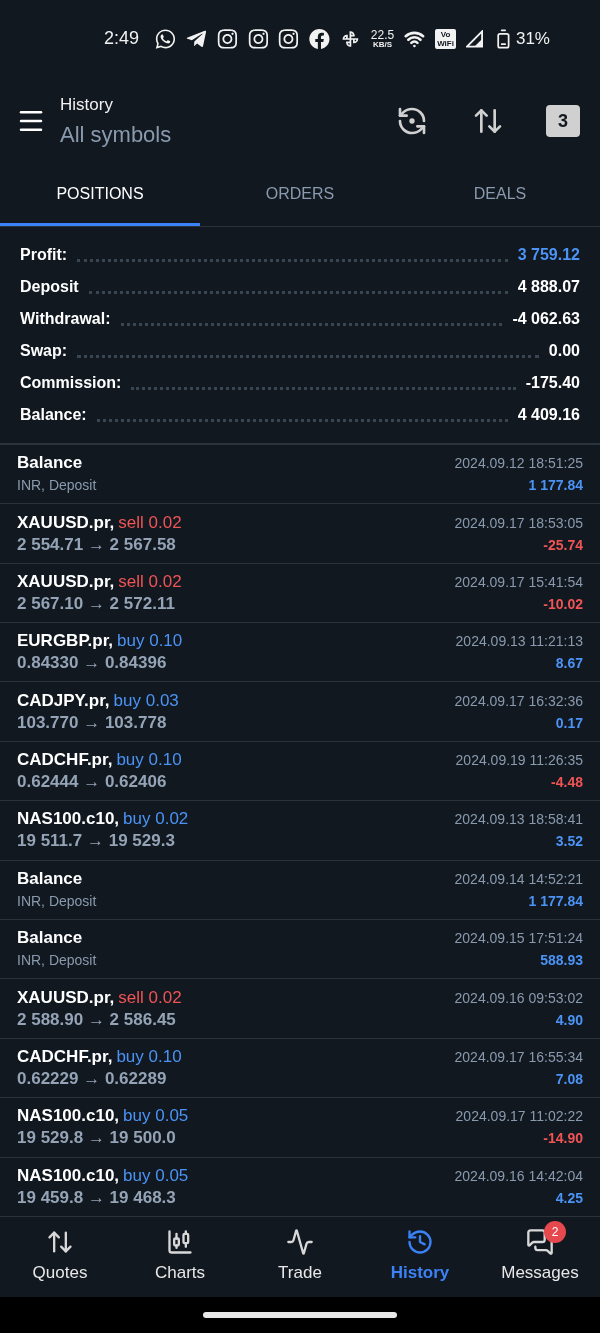  What do you see at coordinates (92, 1079) in the screenshot?
I see `price-range: 0.62229 → 0.62289` at bounding box center [92, 1079].